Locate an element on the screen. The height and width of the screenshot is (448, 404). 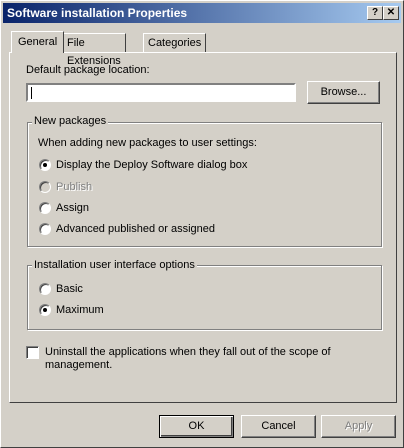
new-packages-title: New packages is located at coordinates (70, 121).